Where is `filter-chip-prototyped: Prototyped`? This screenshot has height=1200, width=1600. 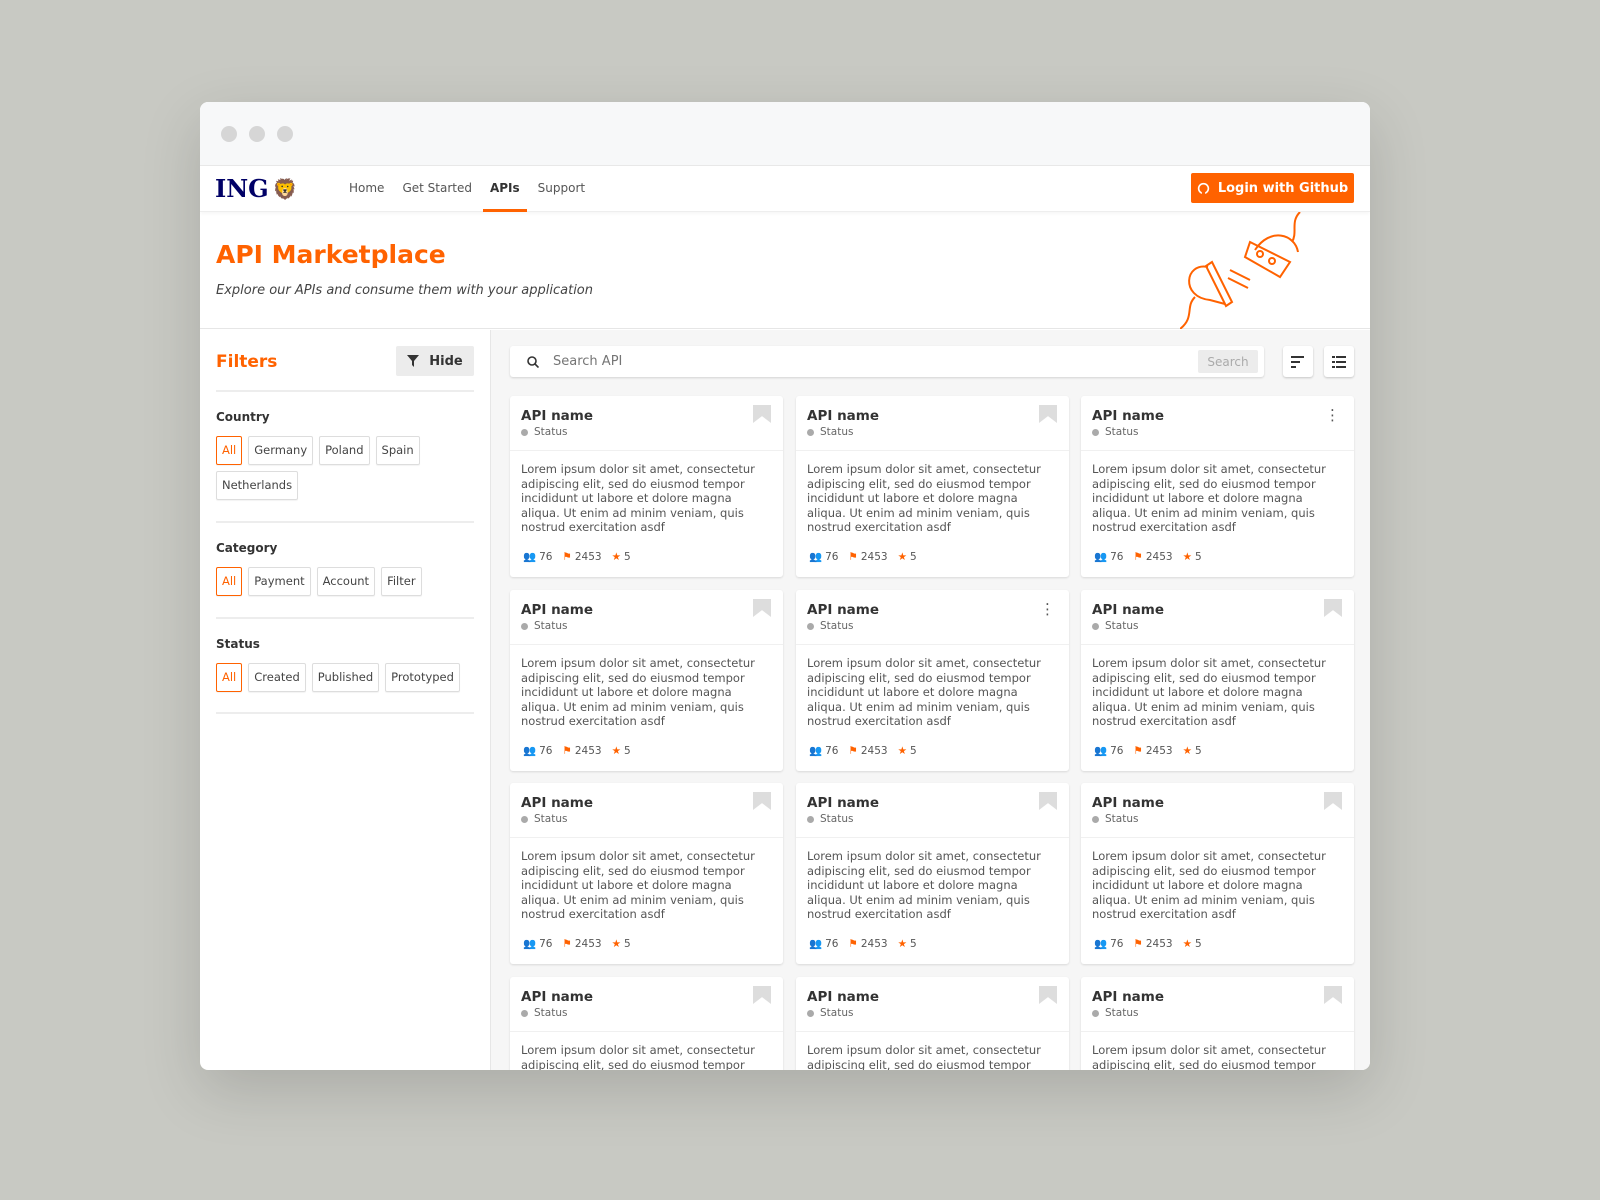
filter-chip-prototyped: Prototyped is located at coordinates (422, 677).